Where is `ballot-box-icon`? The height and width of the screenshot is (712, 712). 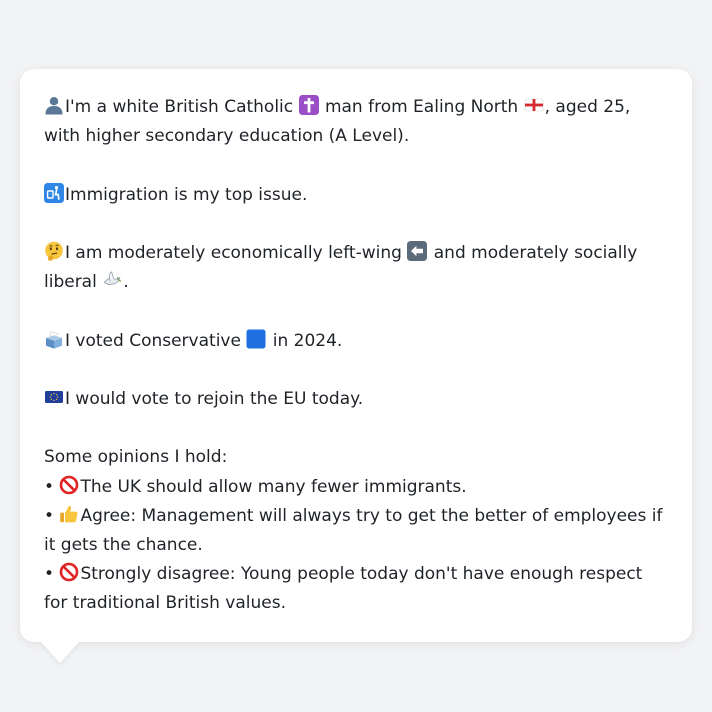 ballot-box-icon is located at coordinates (54, 339).